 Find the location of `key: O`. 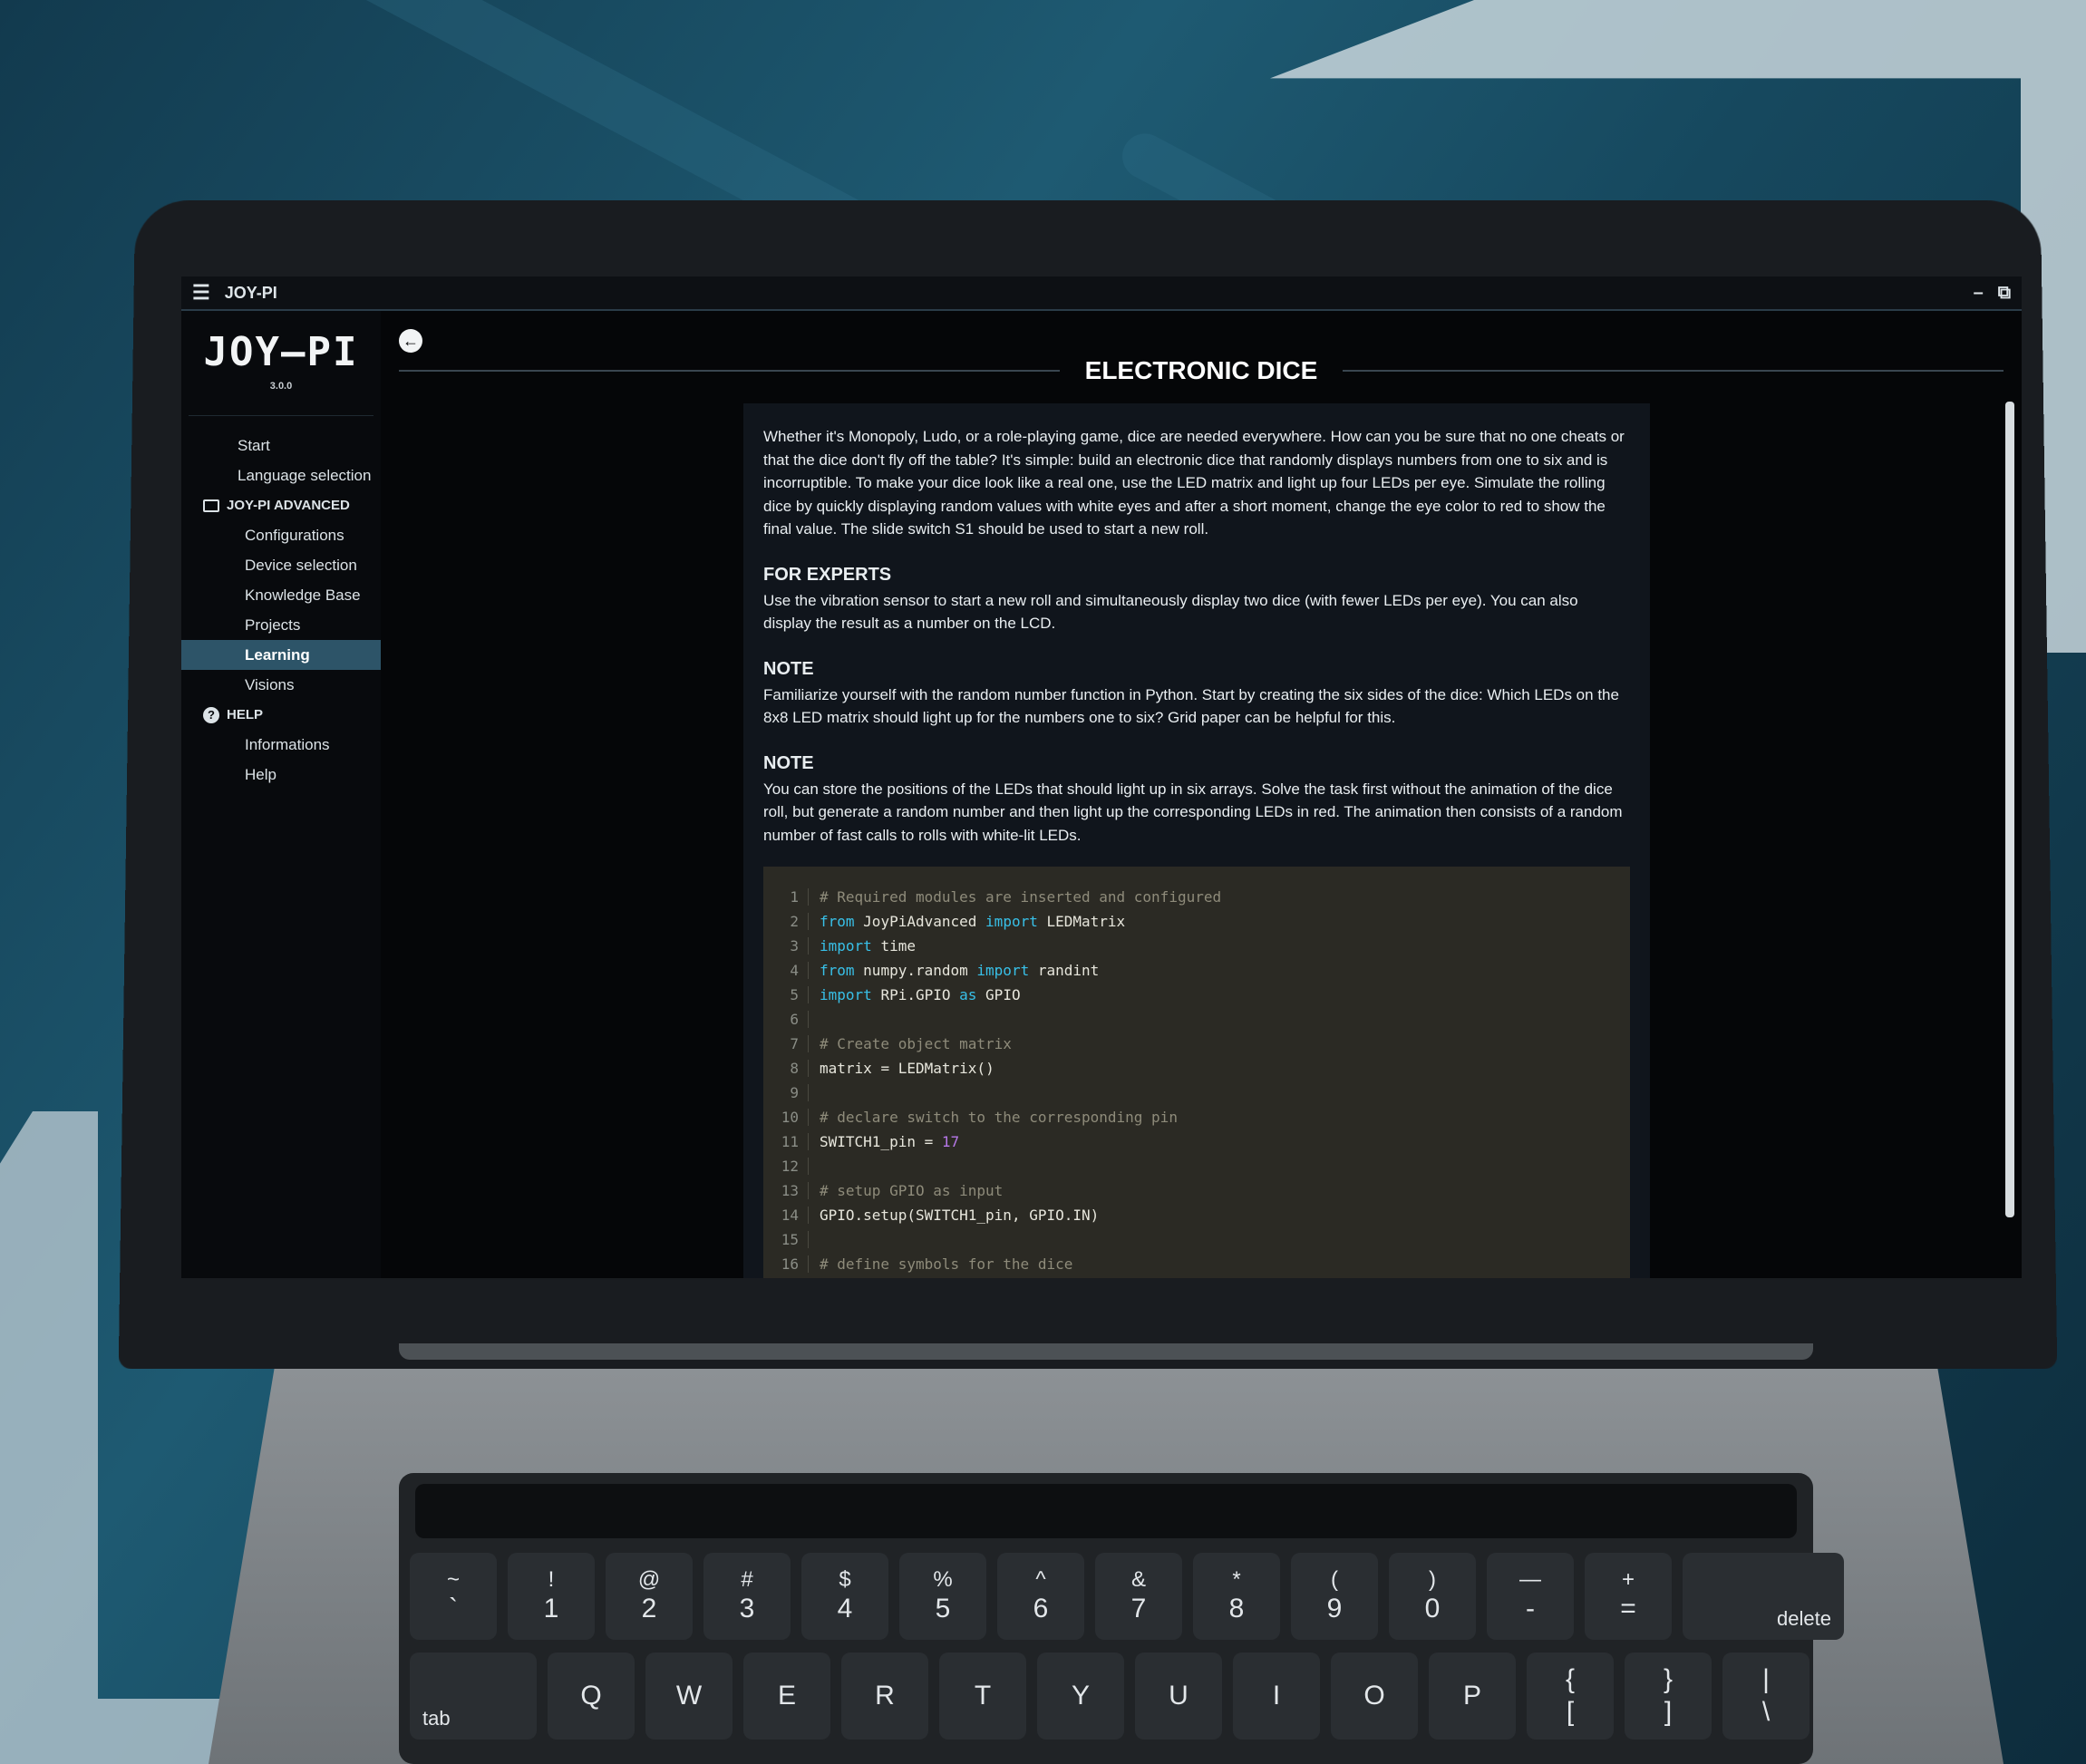

key: O is located at coordinates (1374, 1697).